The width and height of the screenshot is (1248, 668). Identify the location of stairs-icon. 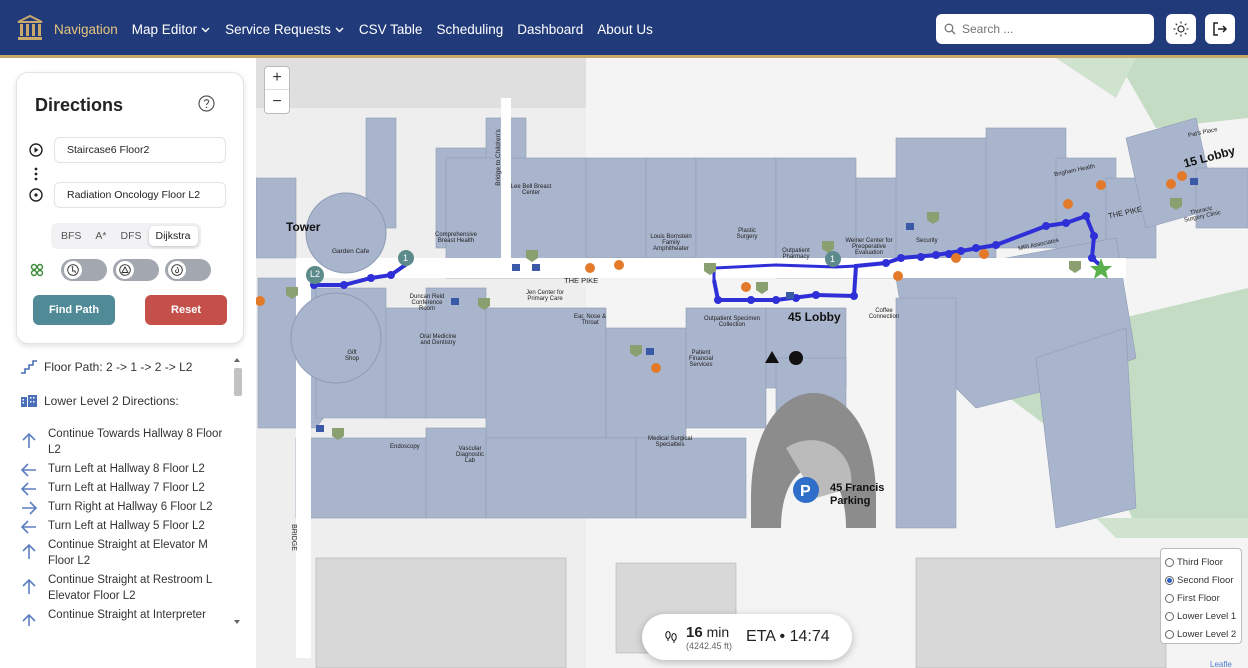
(29, 367).